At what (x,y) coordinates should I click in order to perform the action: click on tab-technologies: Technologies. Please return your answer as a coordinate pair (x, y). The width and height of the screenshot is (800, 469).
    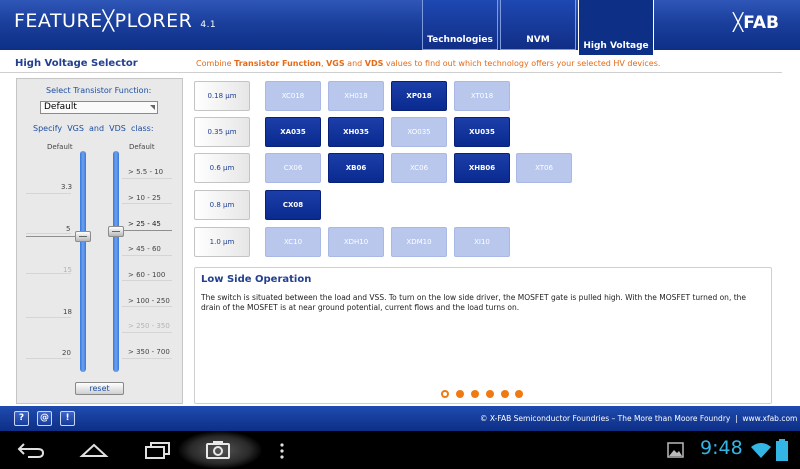
    Looking at the image, I should click on (460, 25).